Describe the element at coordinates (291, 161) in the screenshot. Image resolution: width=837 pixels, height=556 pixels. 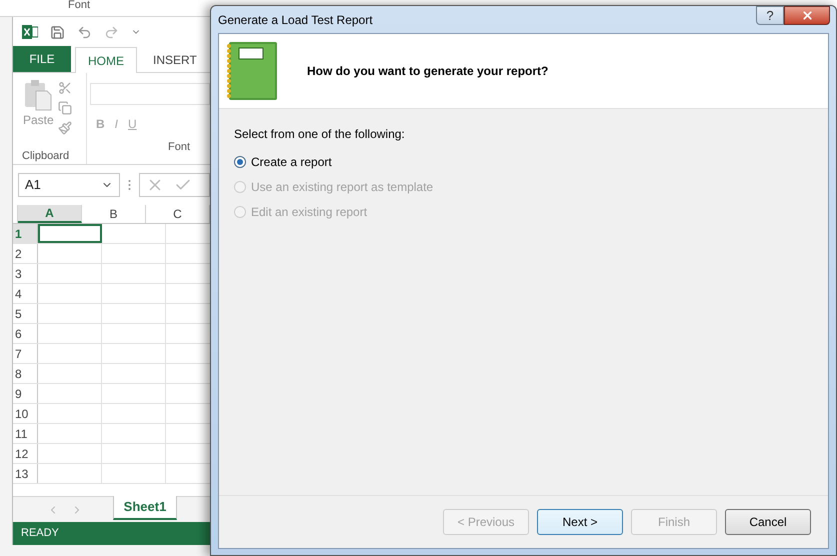
I see `radio-label: Create a report` at that location.